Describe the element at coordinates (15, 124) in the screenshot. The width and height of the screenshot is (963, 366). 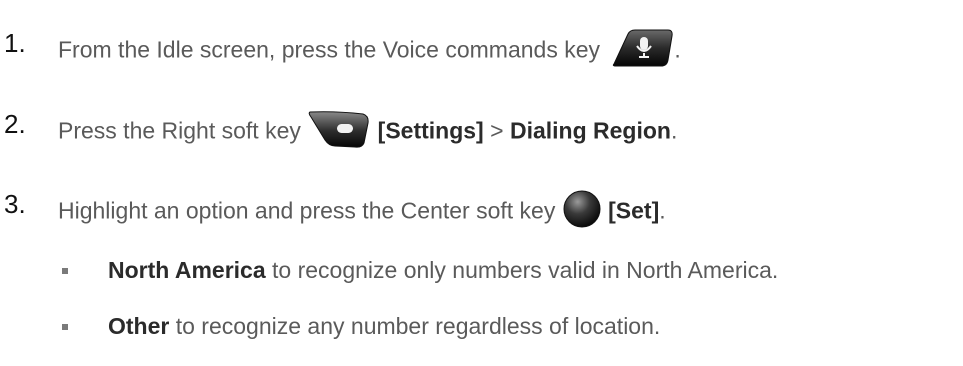
I see `step-number: 2.` at that location.